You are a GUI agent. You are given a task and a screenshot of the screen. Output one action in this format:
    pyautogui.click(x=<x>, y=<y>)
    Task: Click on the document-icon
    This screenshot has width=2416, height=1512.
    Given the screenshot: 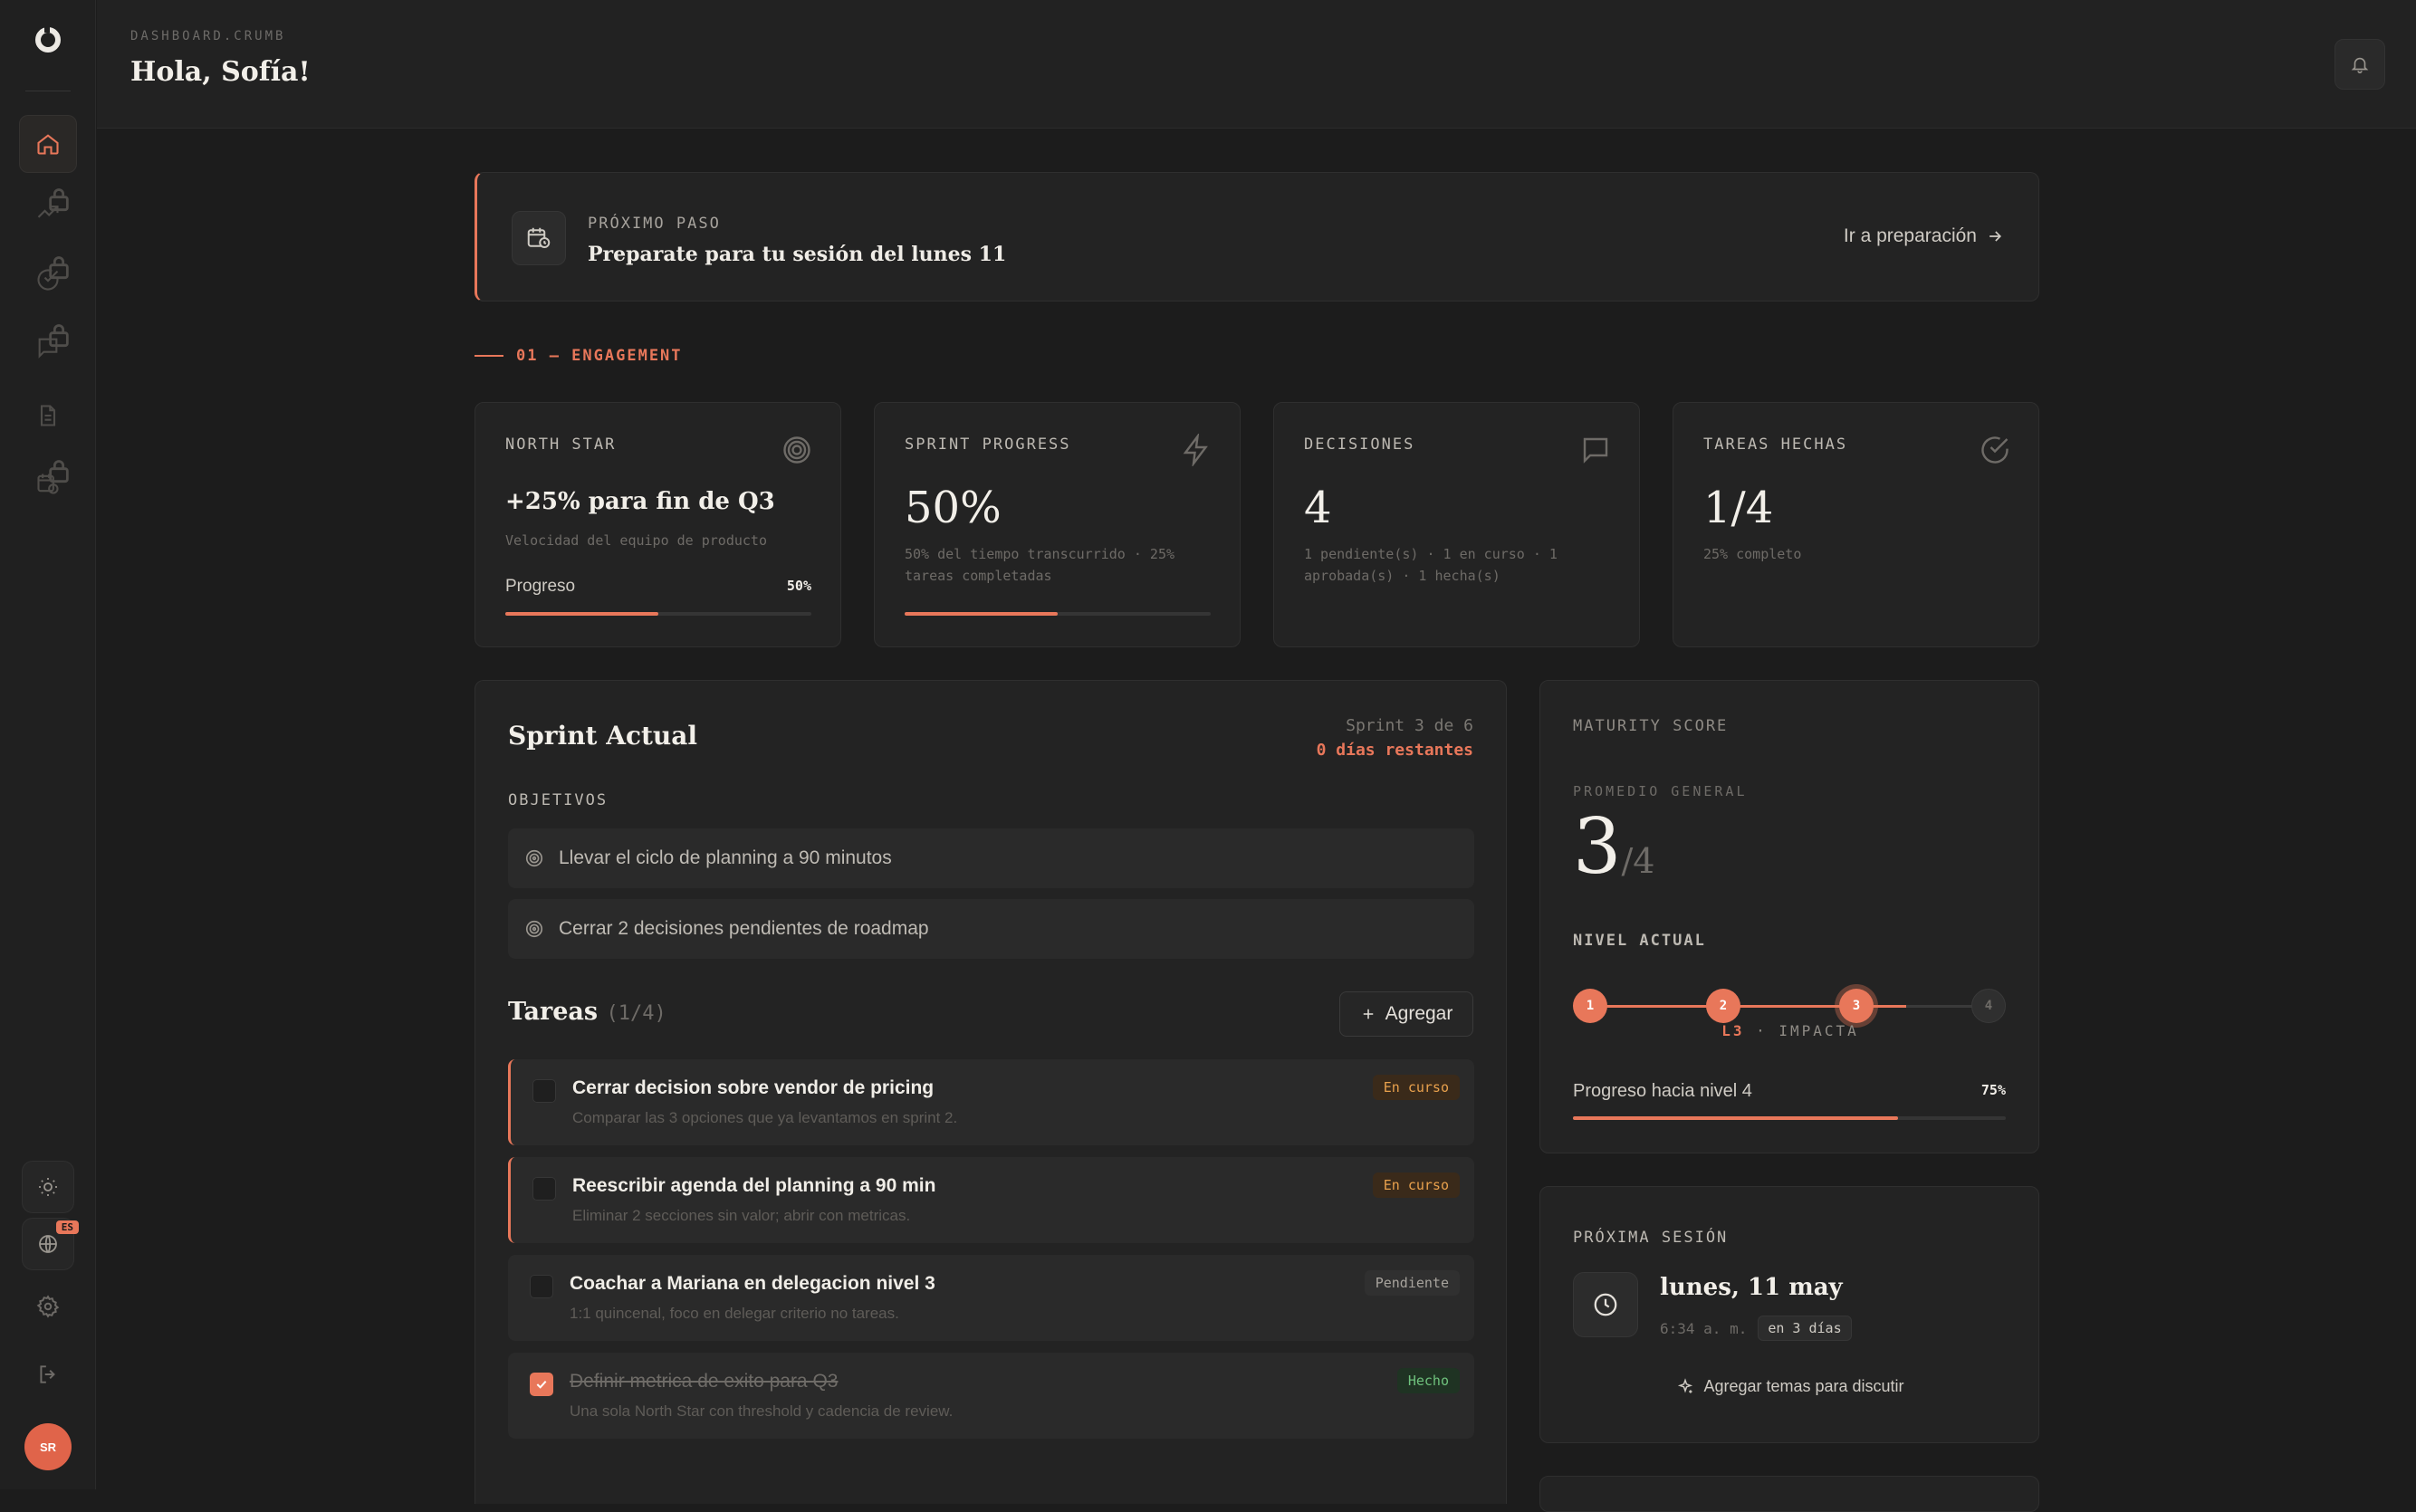 What is the action you would take?
    pyautogui.click(x=48, y=415)
    